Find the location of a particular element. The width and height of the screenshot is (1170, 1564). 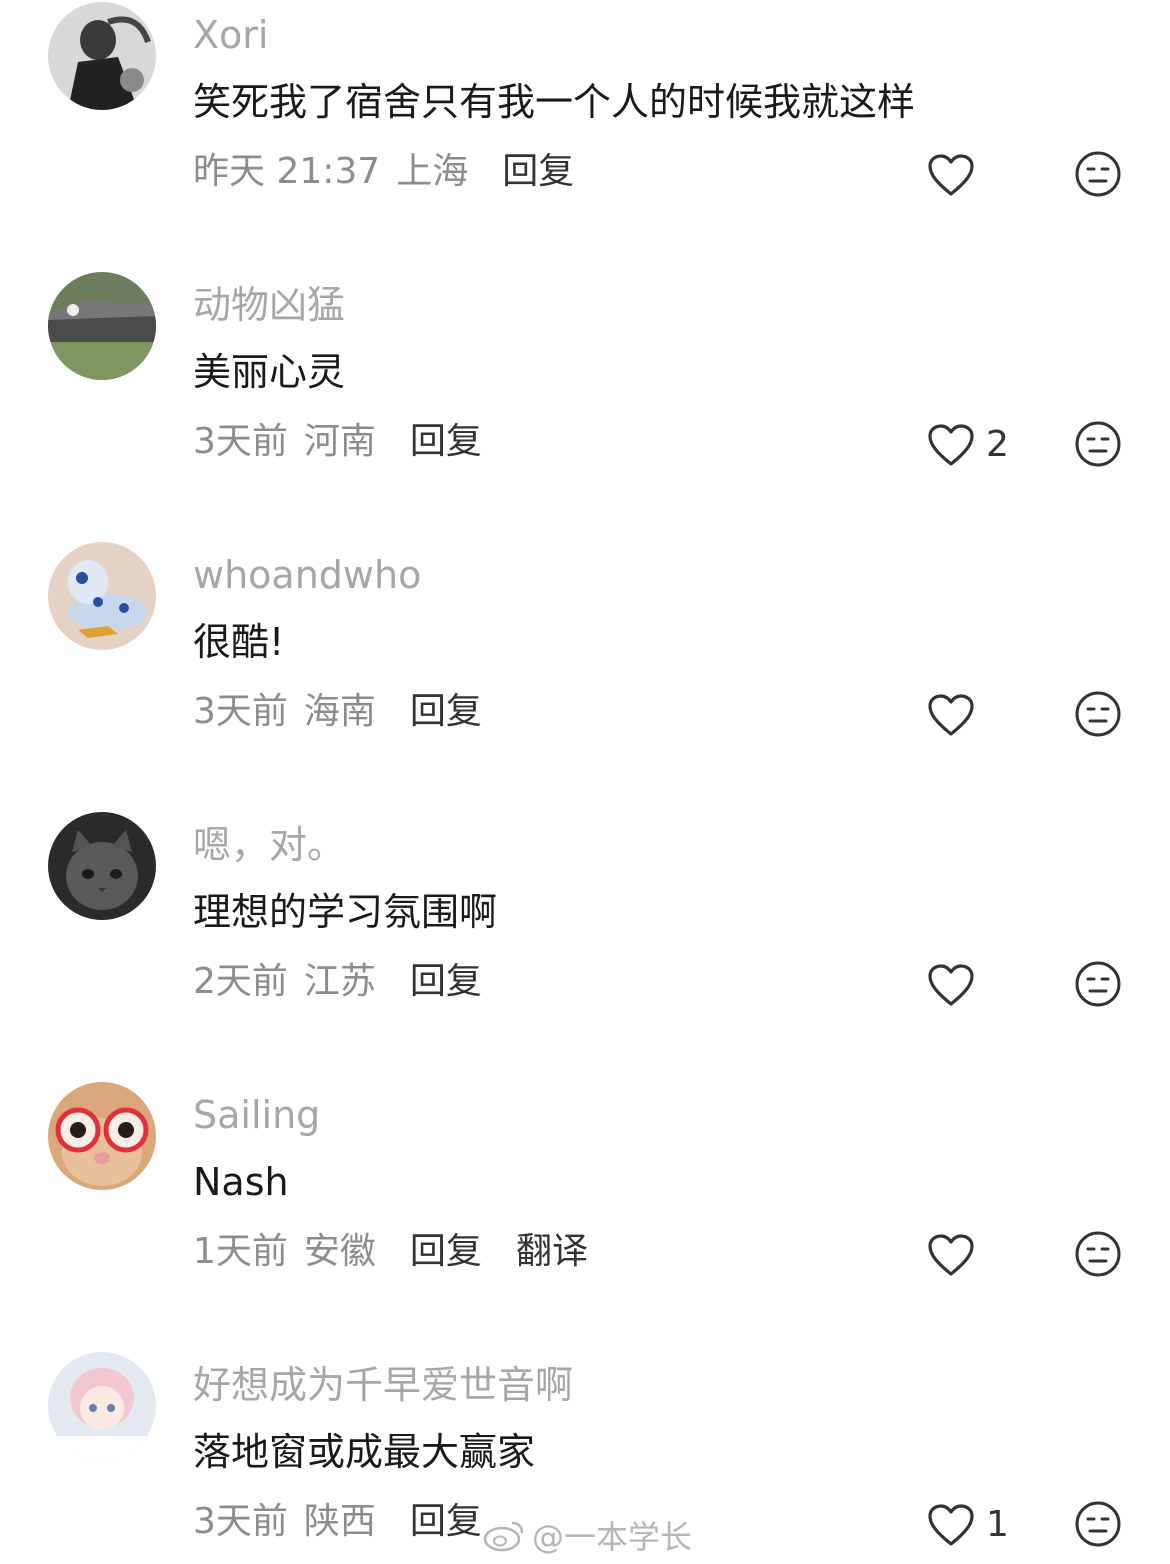

like-button: 2 is located at coordinates (967, 445).